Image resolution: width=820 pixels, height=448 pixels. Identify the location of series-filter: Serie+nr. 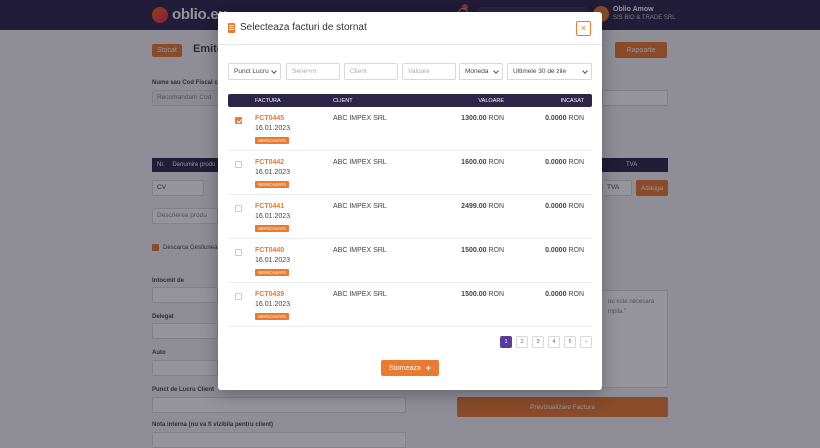
(313, 71).